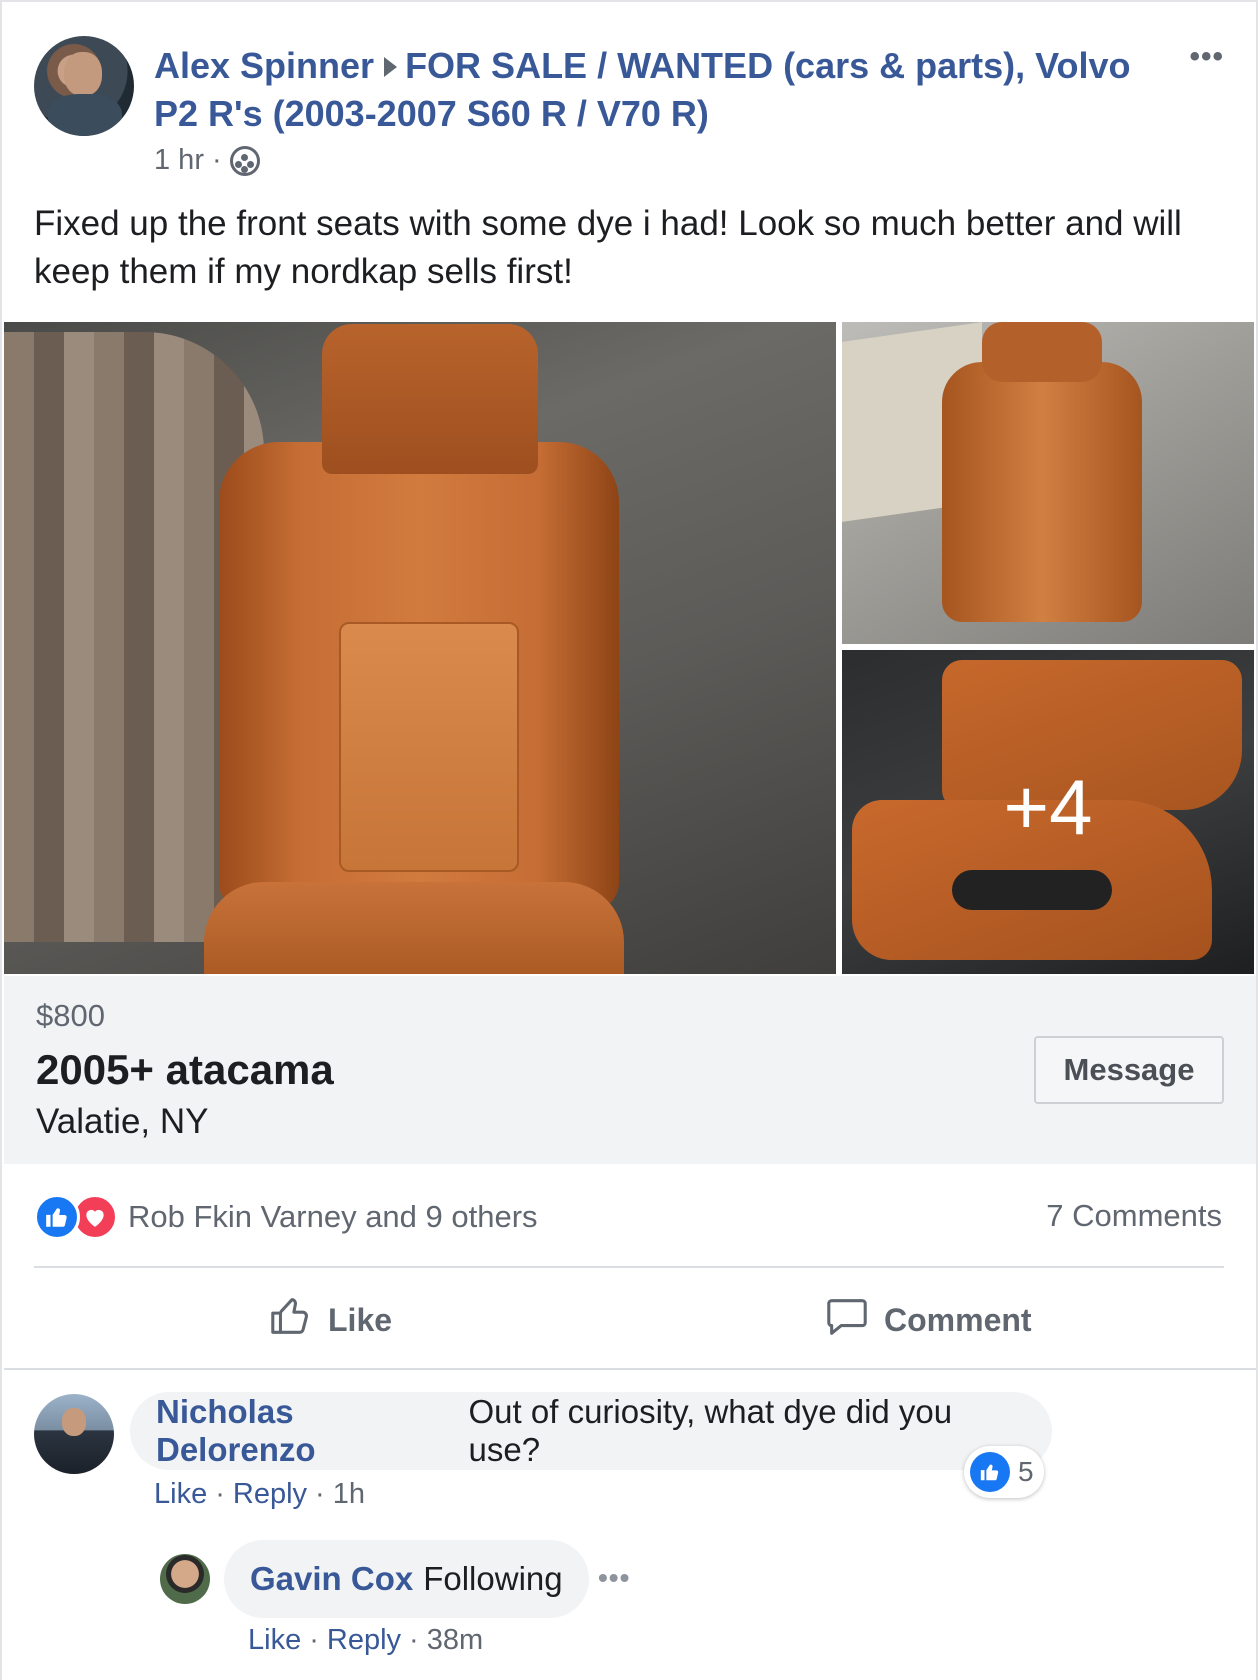  I want to click on author-avatar, so click(84, 86).